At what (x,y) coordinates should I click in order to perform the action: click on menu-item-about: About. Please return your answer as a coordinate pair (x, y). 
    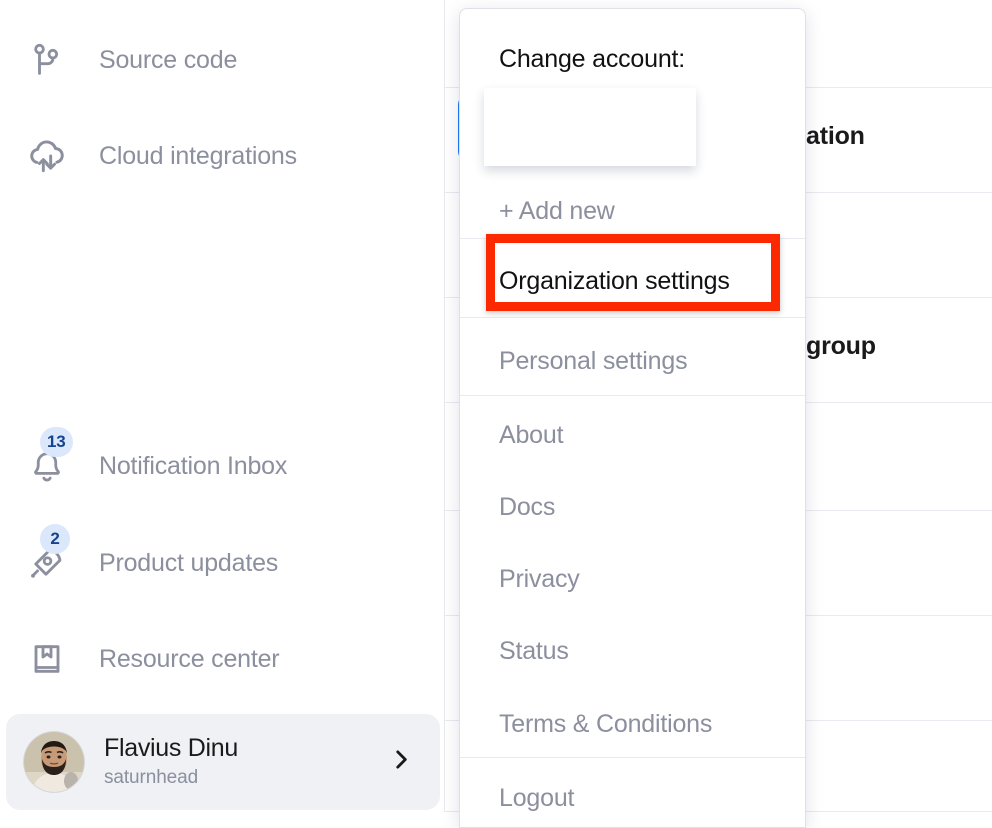
    Looking at the image, I should click on (632, 435).